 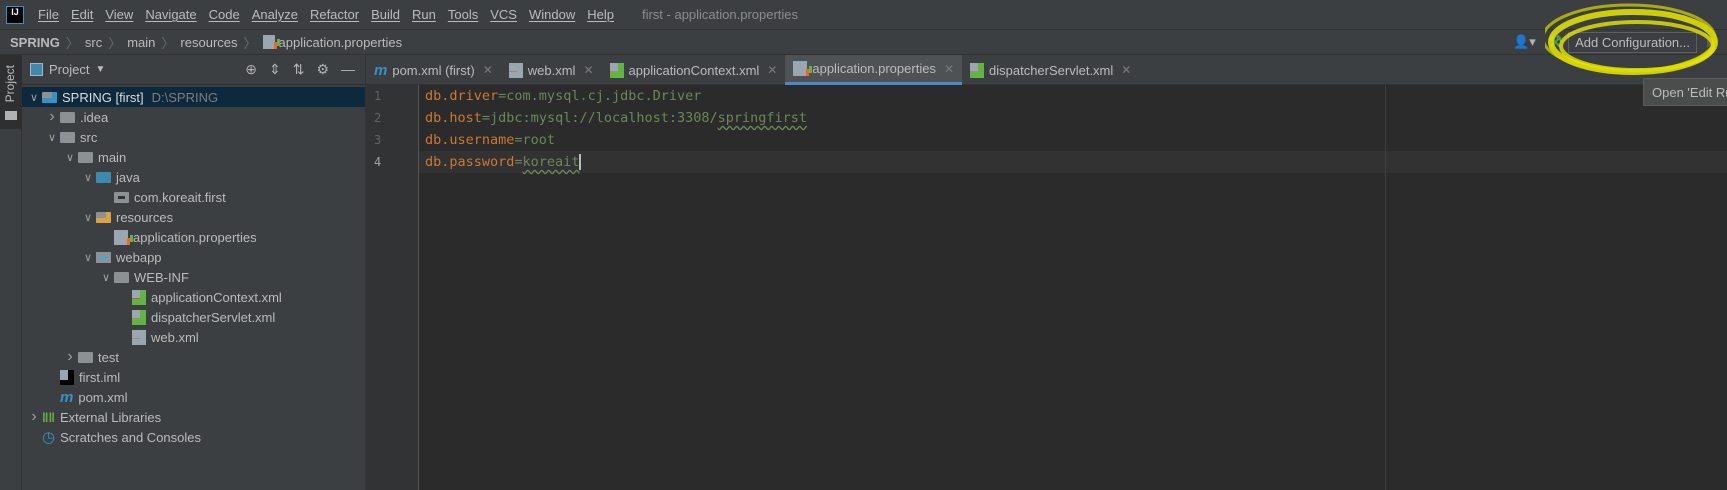 I want to click on property-key: db.host, so click(x=453, y=118).